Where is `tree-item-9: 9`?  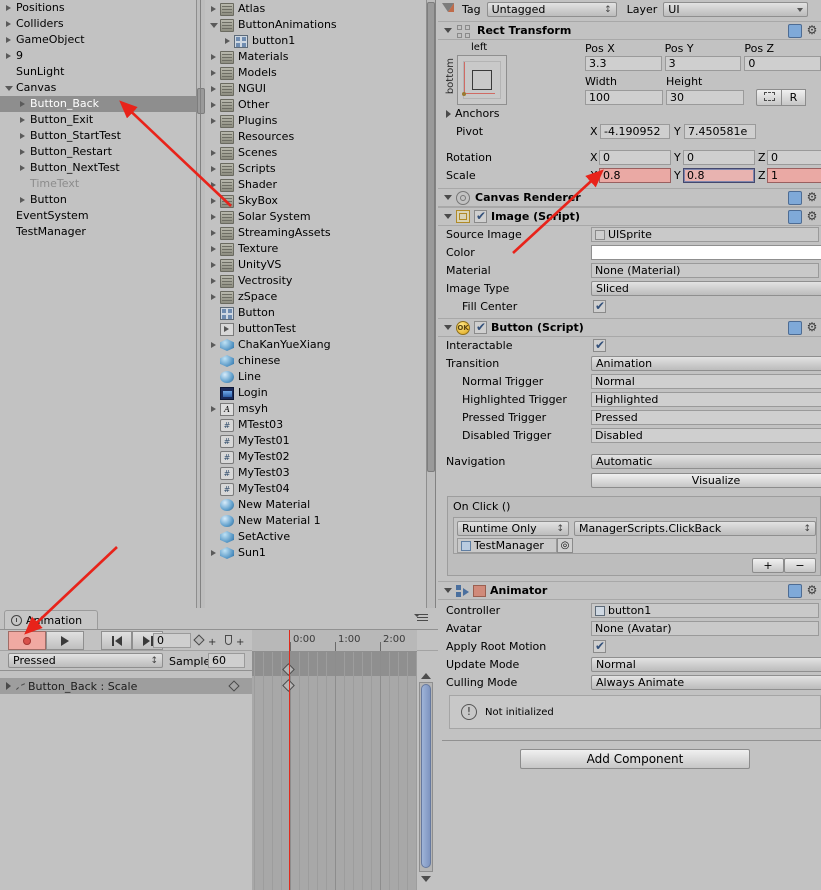
tree-item-9: 9 is located at coordinates (98, 56).